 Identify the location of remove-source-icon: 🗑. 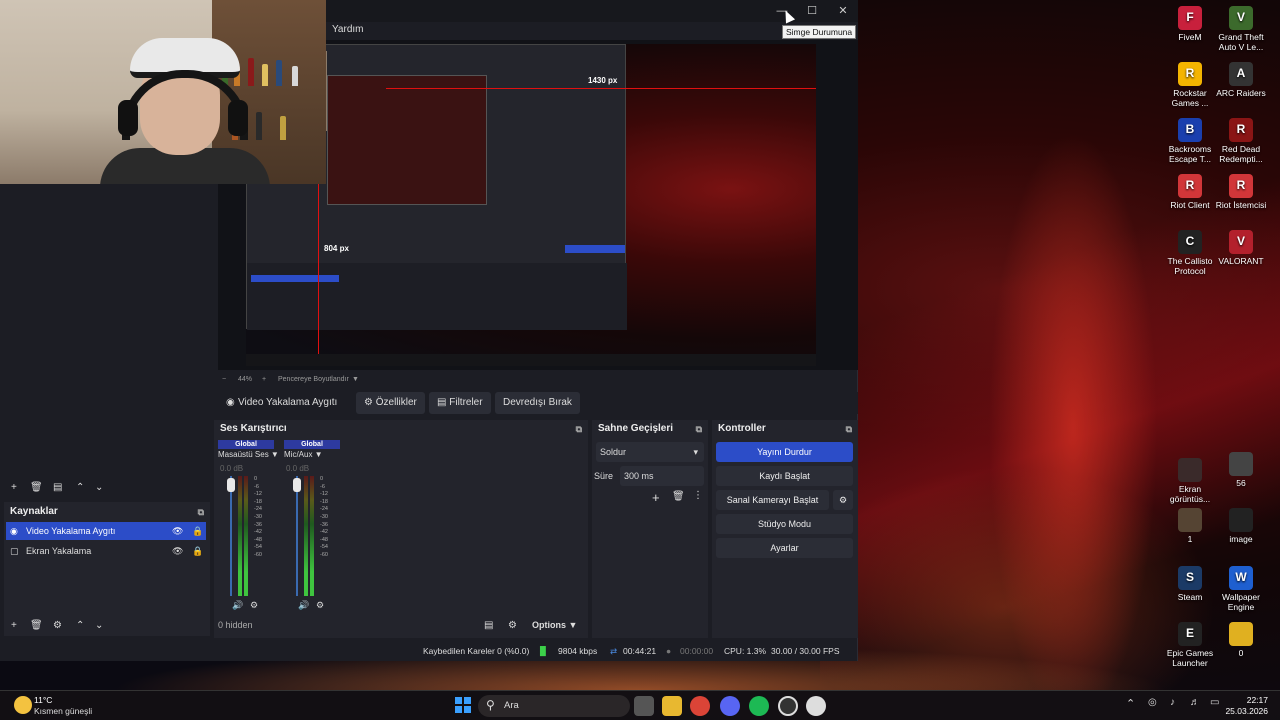
(36, 625).